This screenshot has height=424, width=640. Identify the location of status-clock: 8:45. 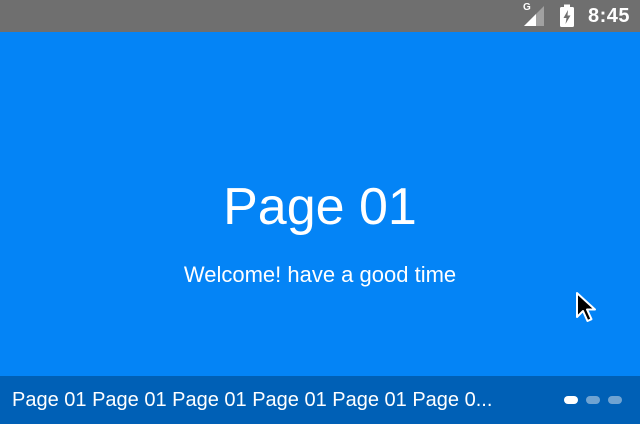
(608, 15).